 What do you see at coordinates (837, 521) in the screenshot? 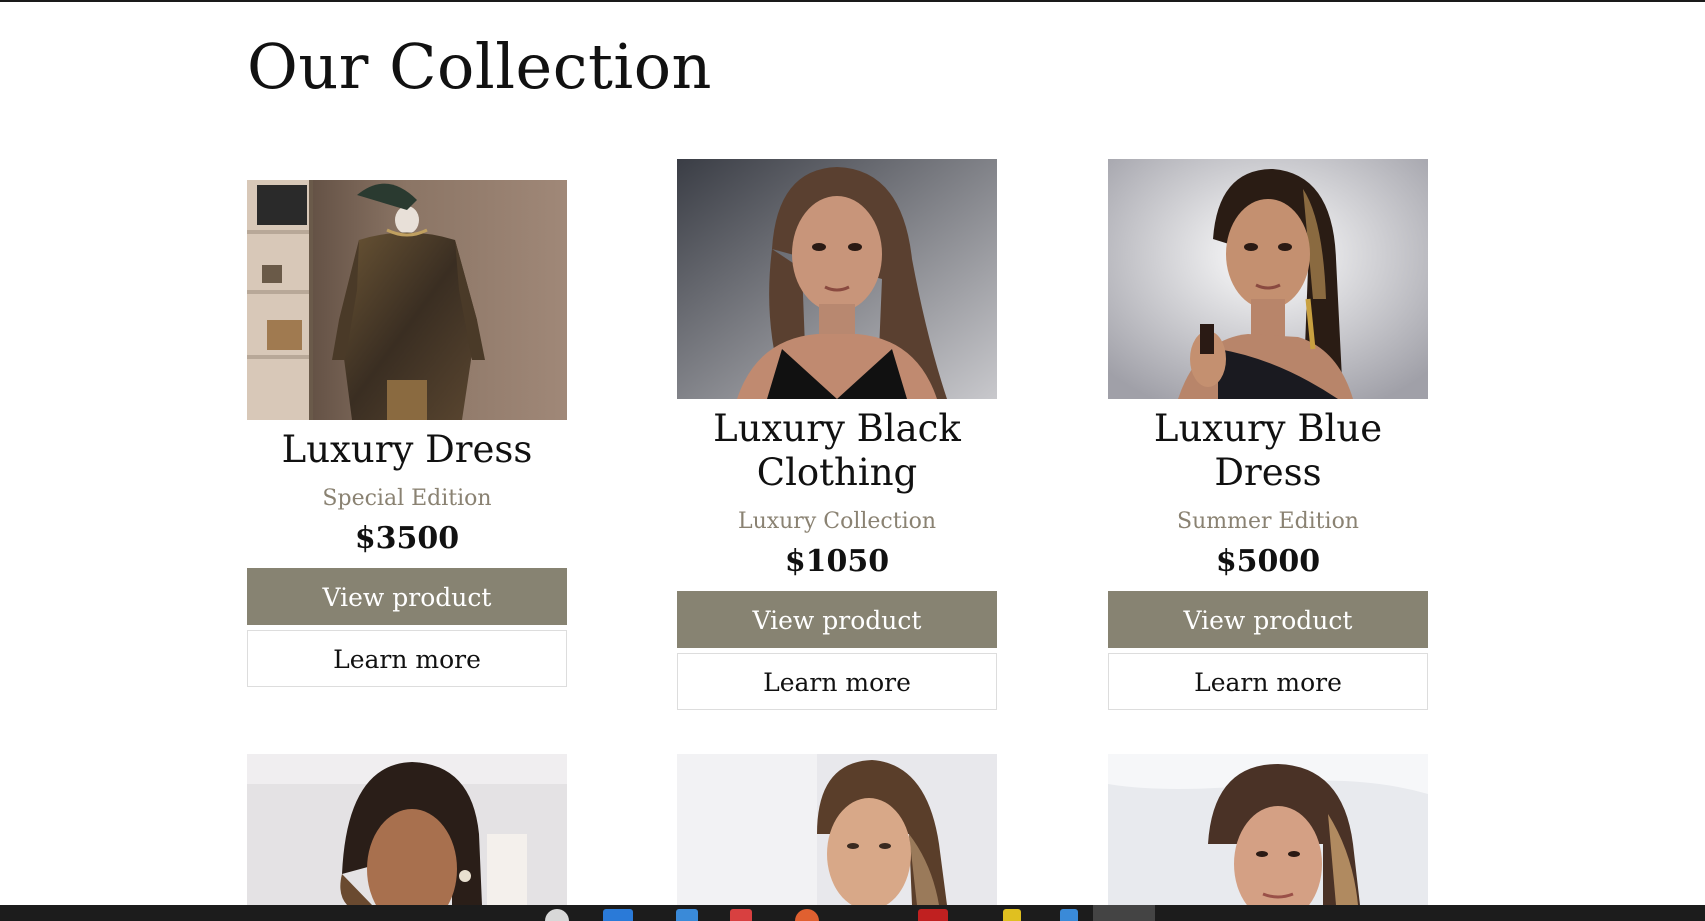
I see `product-subtitle: Luxury Collection` at bounding box center [837, 521].